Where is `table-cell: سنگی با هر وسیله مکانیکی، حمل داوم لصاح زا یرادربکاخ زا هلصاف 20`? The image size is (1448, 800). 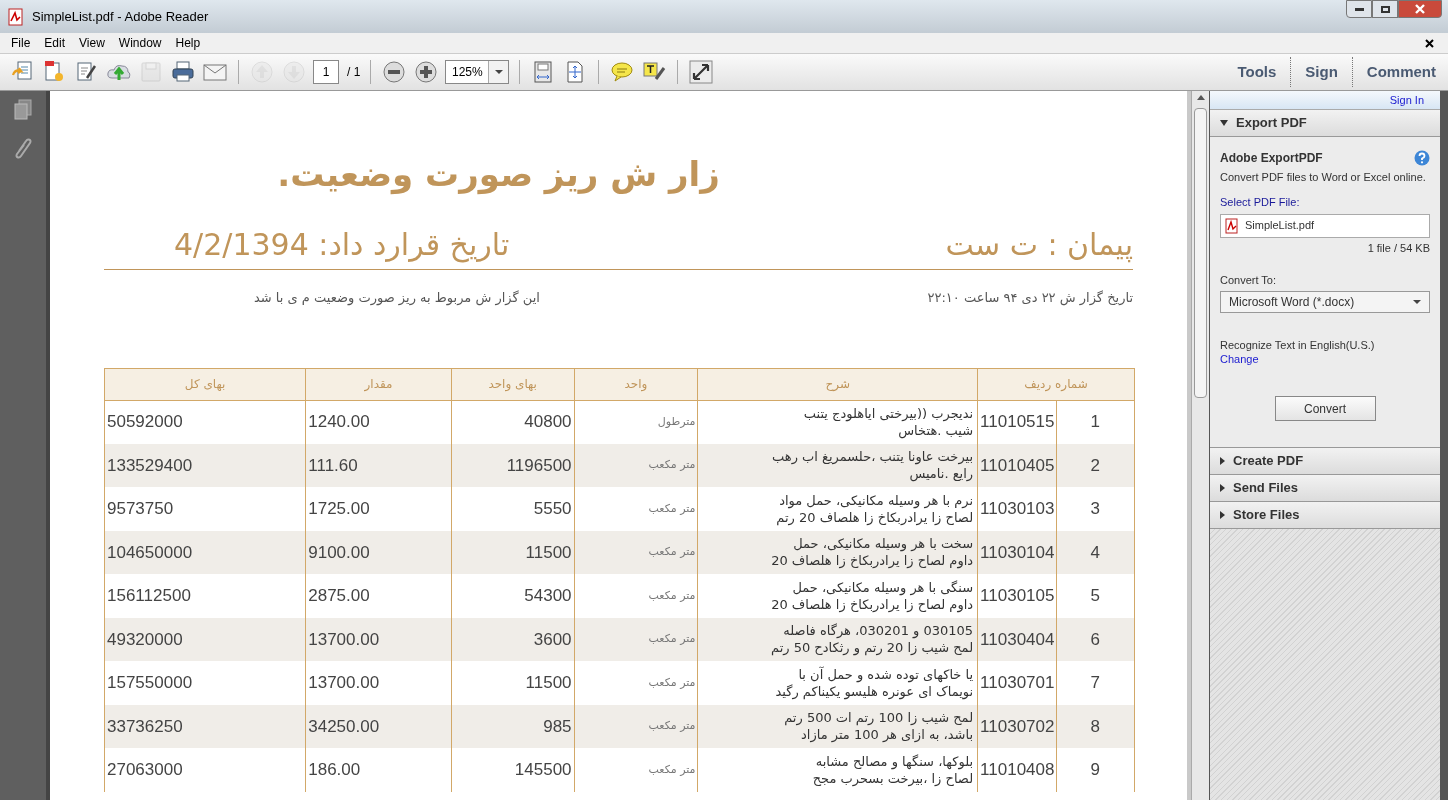
table-cell: سنگی با هر وسیله مکانیکی، حمل داوم لصاح زا یرادربکاخ زا هلصاف 20 is located at coordinates (837, 596).